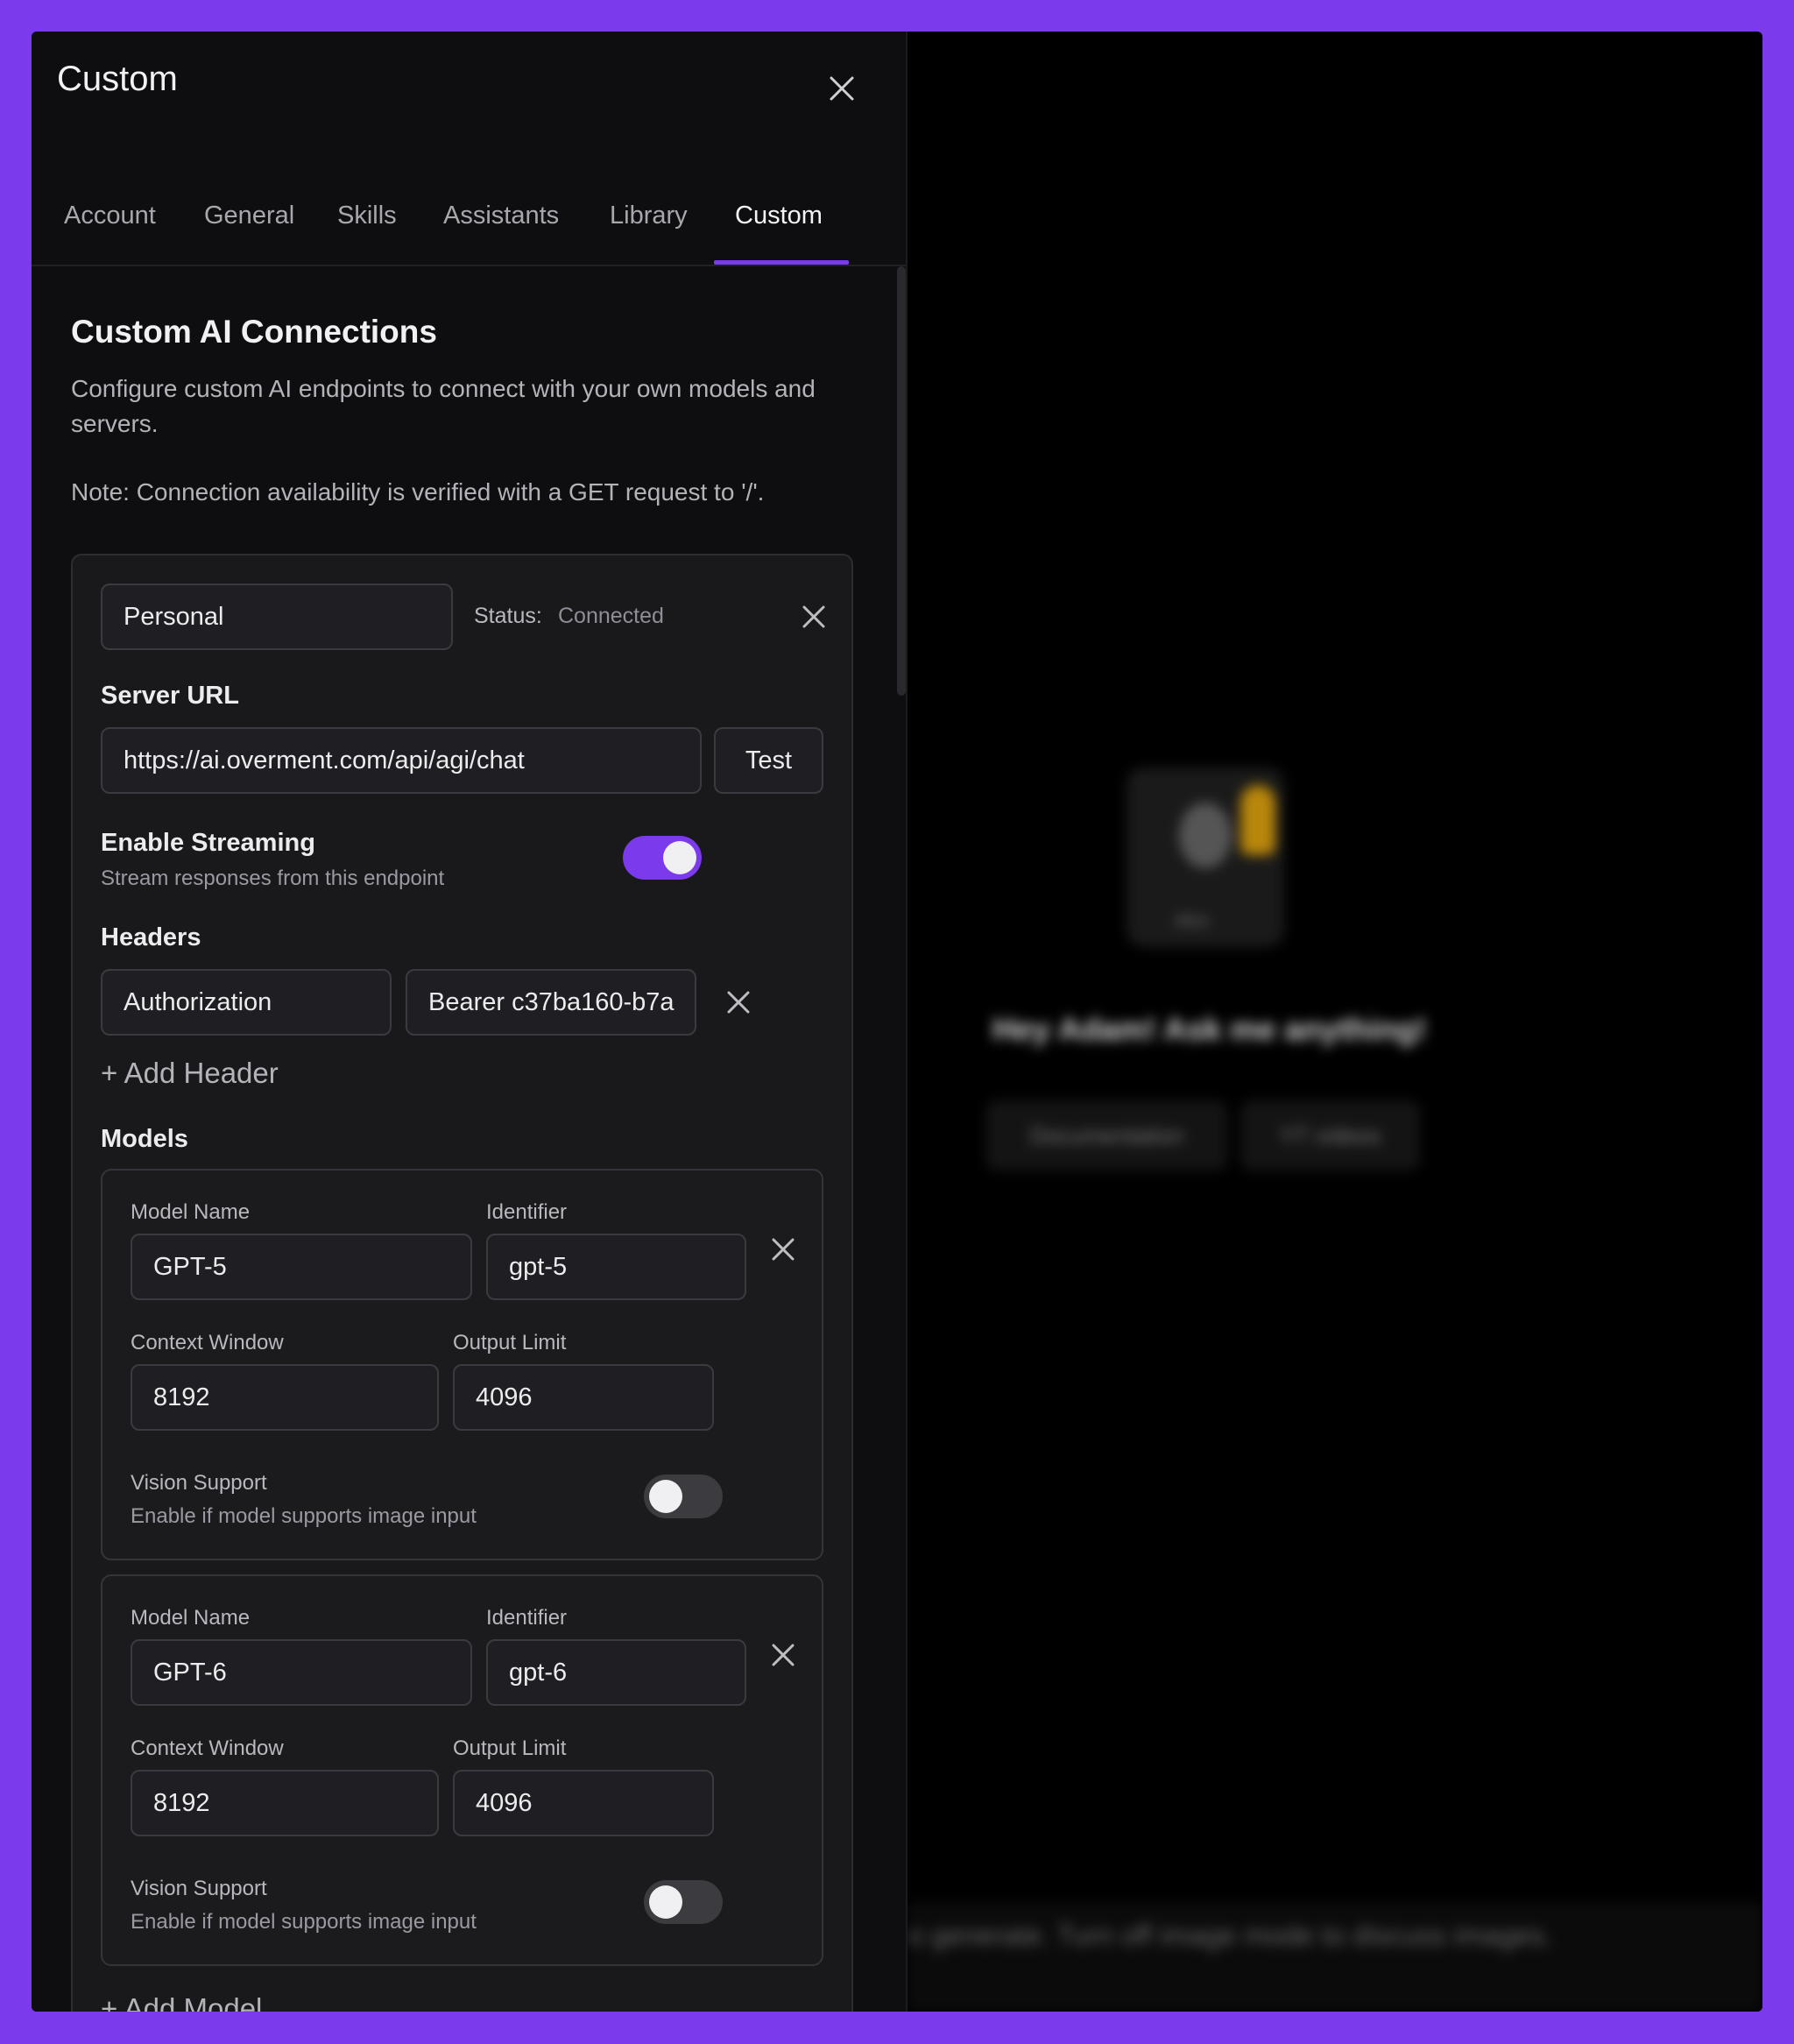  What do you see at coordinates (1209, 1029) in the screenshot?
I see `chat-greeting: Hey Adam! Ask me anything!` at bounding box center [1209, 1029].